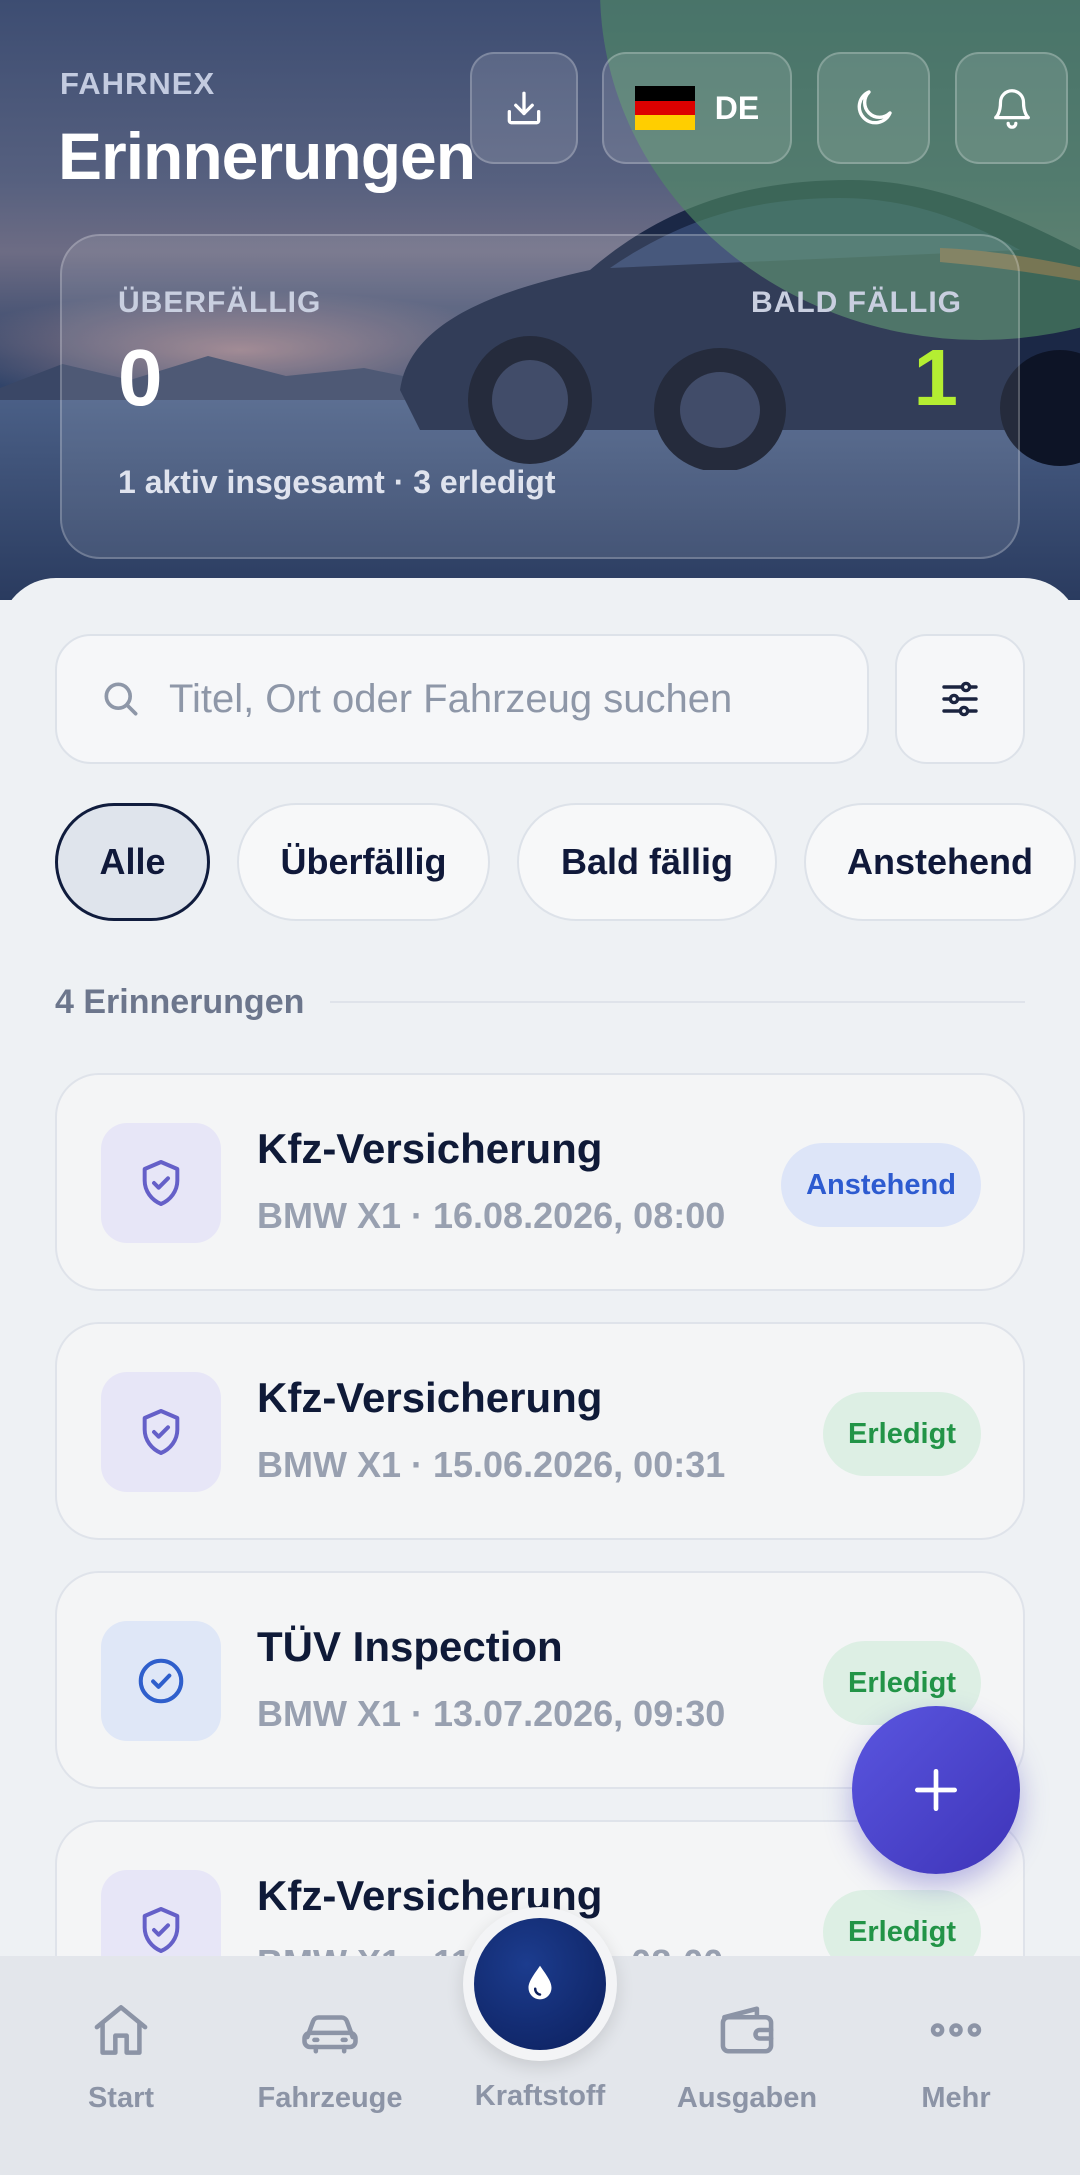 This screenshot has width=1080, height=2175. I want to click on overdue-value: 0, so click(140, 377).